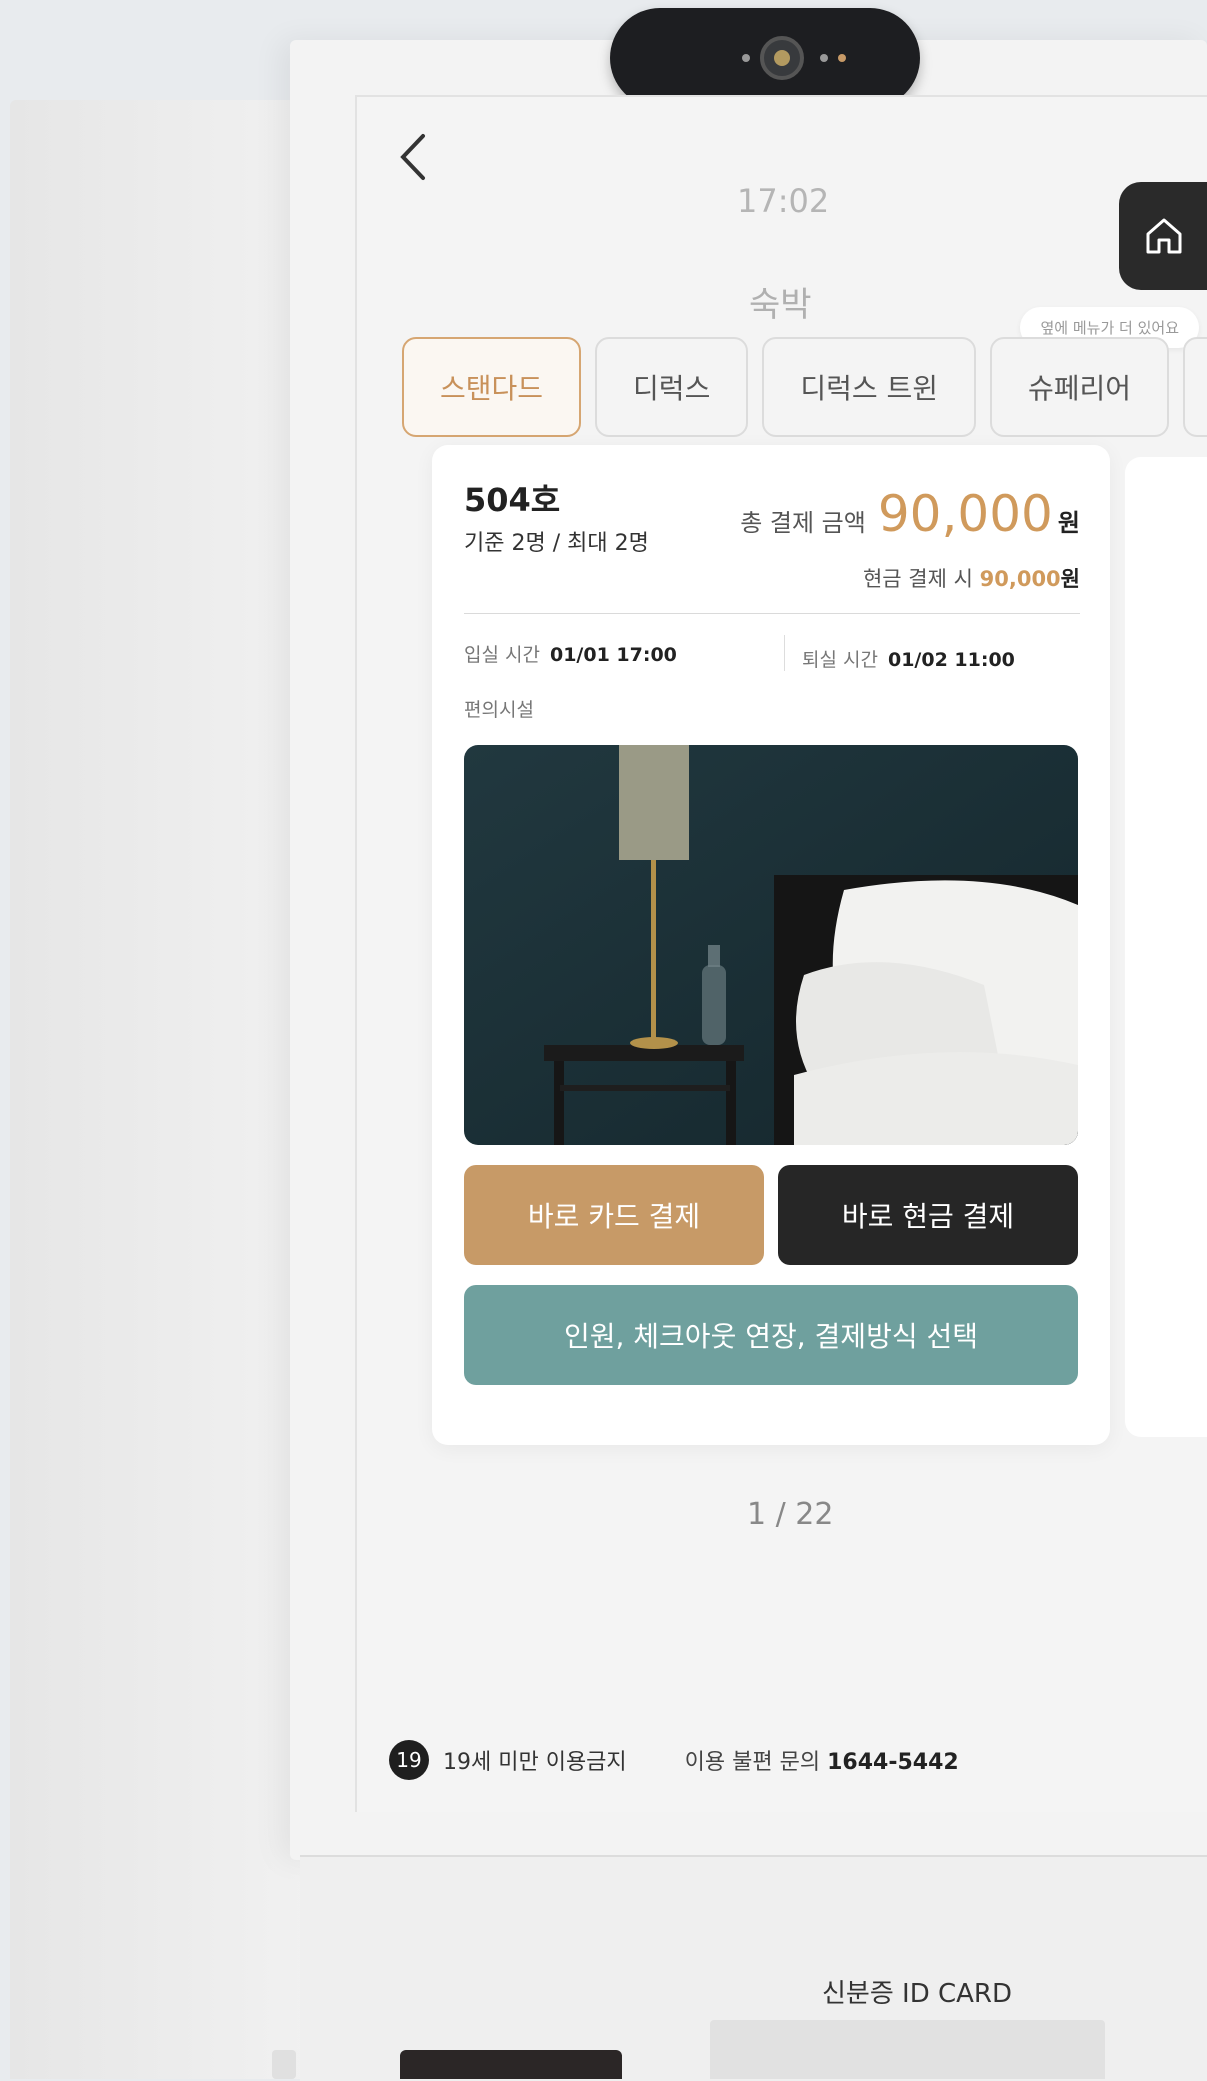 This screenshot has width=1207, height=2081. Describe the element at coordinates (951, 660) in the screenshot. I see `checkout-time: 01/02 11:00` at that location.